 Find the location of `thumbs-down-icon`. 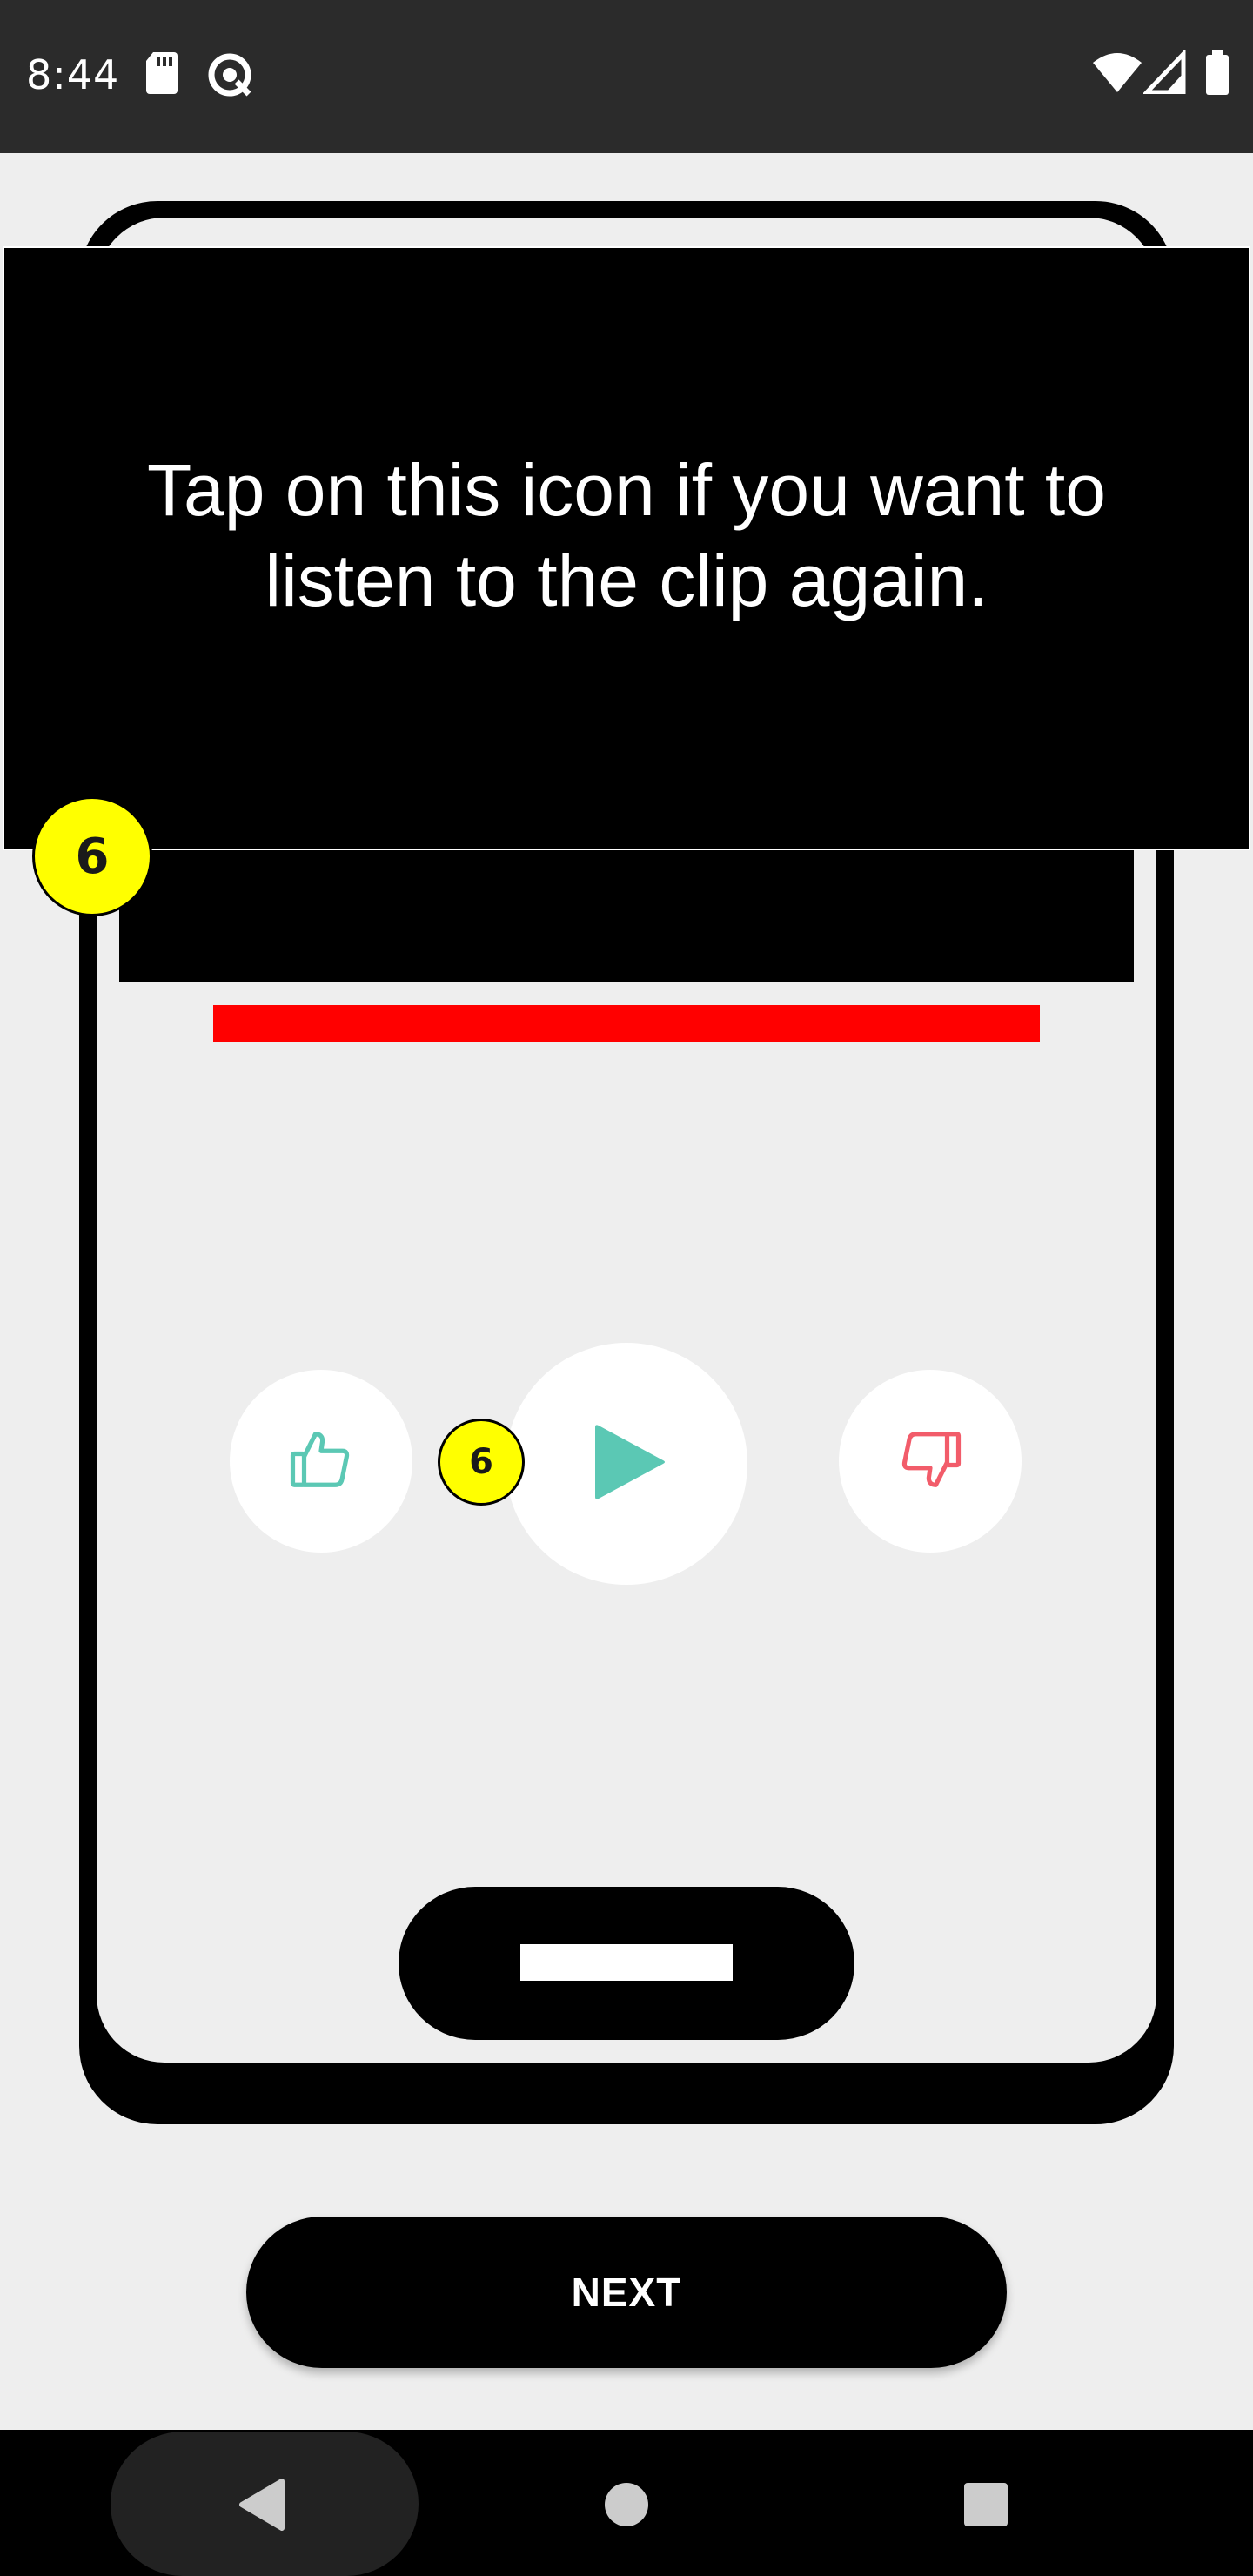

thumbs-down-icon is located at coordinates (930, 1462).